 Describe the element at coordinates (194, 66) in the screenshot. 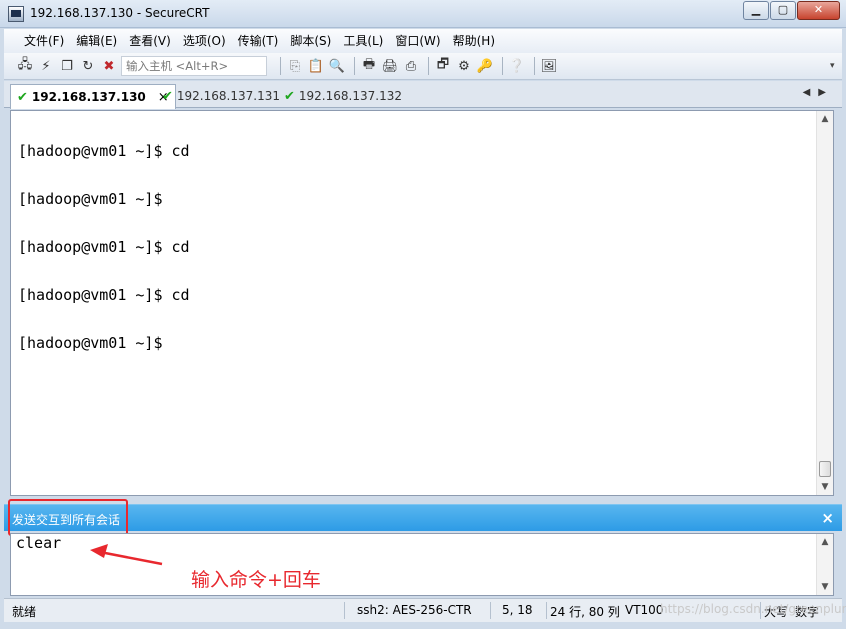

I see `host-input` at that location.